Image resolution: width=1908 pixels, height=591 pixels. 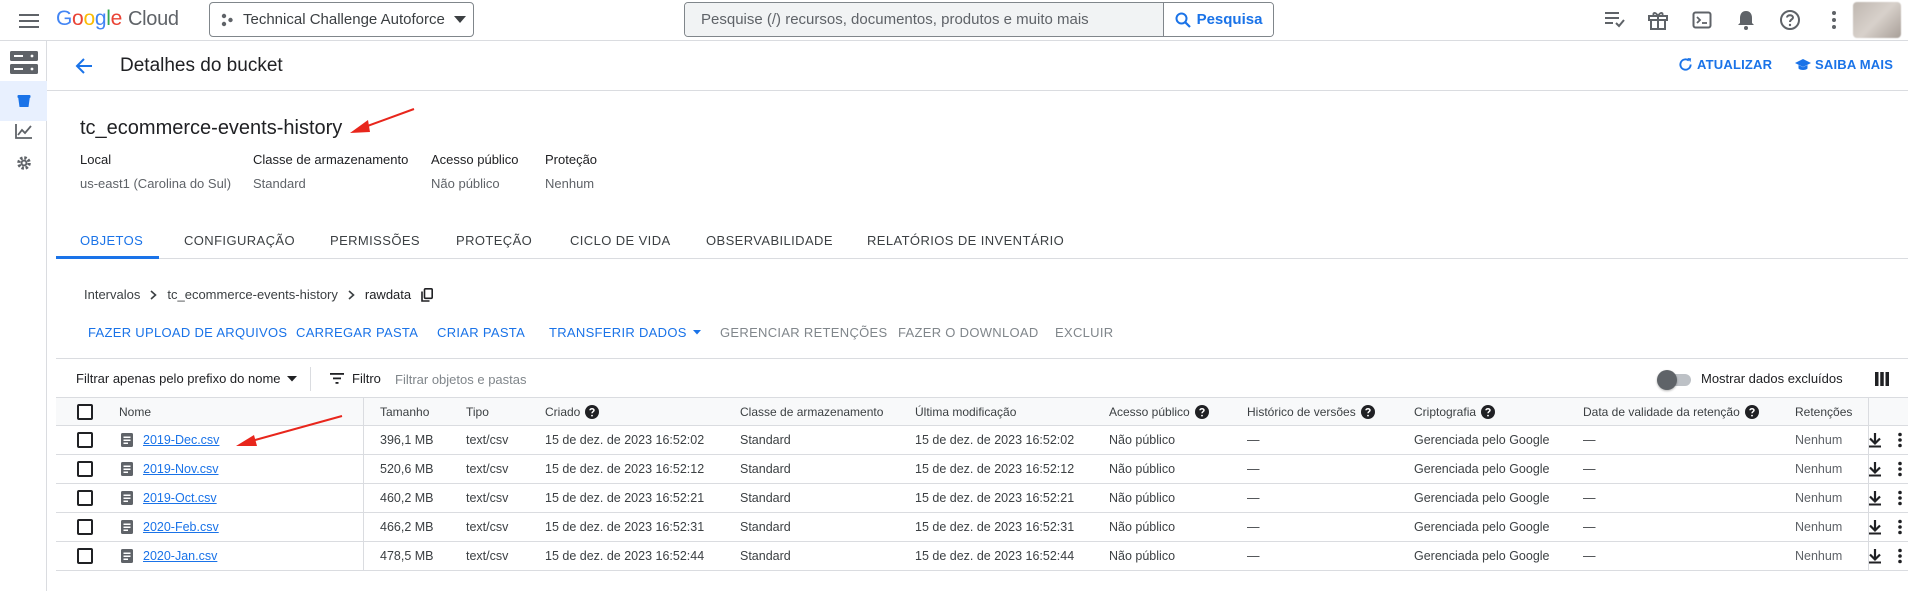 What do you see at coordinates (695, 379) in the screenshot?
I see `filter-objects-input` at bounding box center [695, 379].